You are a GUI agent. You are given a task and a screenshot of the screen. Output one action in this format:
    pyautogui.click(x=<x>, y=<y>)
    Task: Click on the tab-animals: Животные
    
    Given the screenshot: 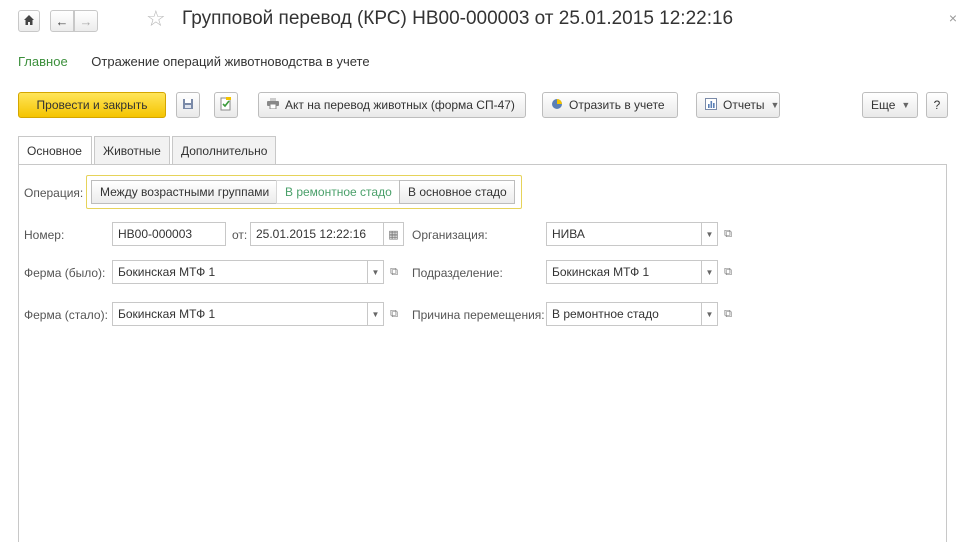 What is the action you would take?
    pyautogui.click(x=132, y=150)
    